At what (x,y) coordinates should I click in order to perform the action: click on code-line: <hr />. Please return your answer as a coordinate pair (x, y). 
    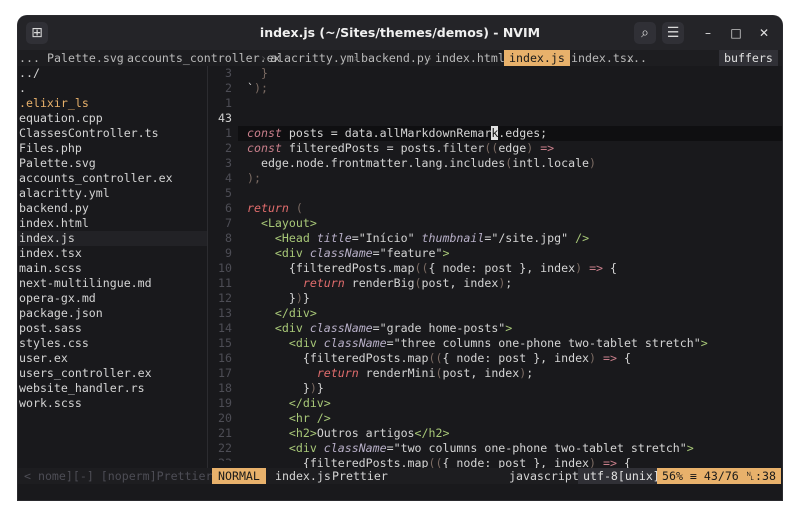
    Looking at the image, I should click on (309, 418).